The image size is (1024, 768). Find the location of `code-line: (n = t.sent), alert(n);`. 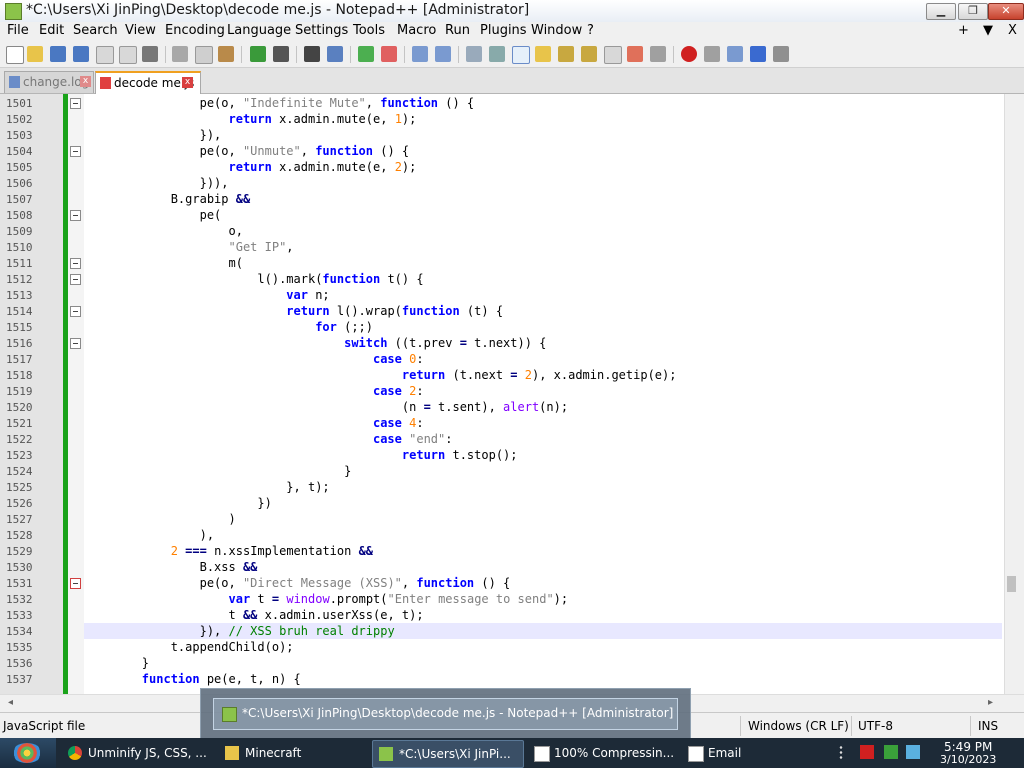

code-line: (n = t.sent), alert(n); is located at coordinates (326, 407).